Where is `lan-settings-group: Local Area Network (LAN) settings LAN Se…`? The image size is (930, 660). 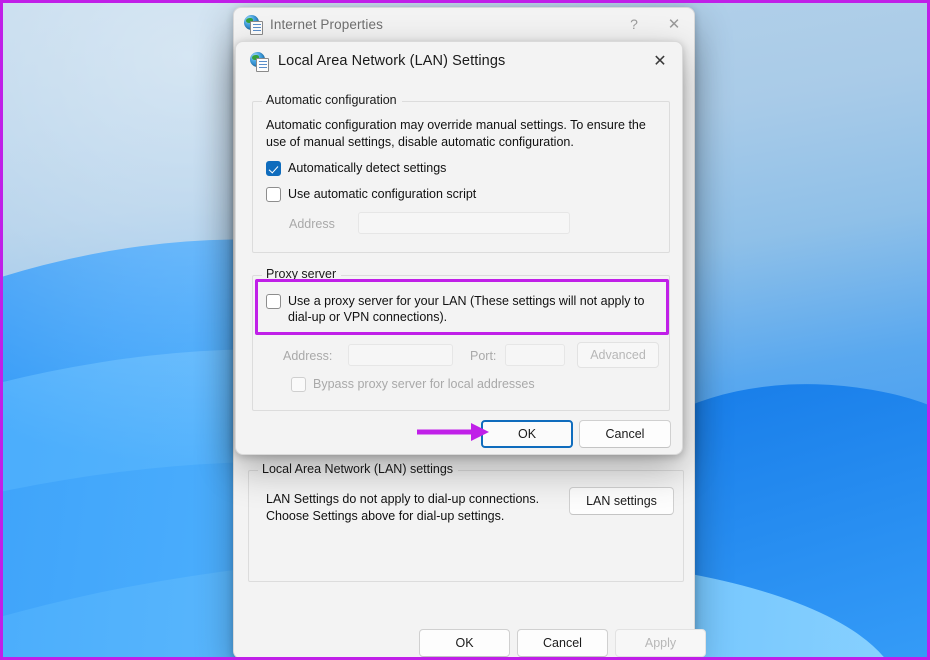
lan-settings-group: Local Area Network (LAN) settings LAN Se… is located at coordinates (466, 522).